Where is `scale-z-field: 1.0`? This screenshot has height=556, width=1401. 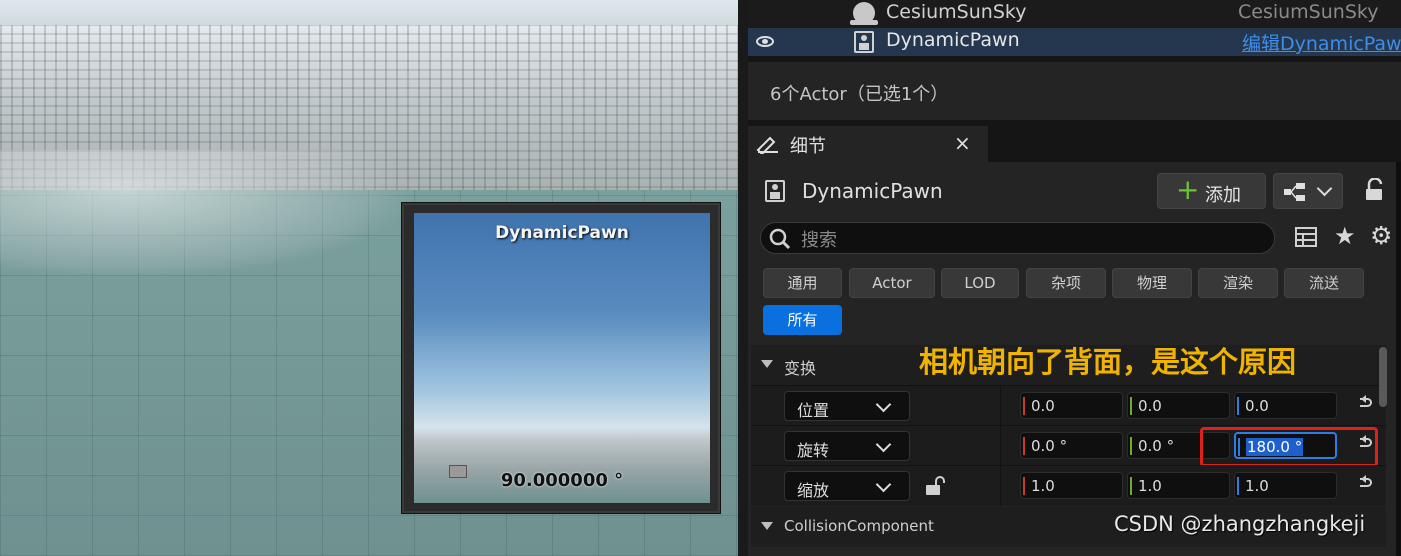
scale-z-field: 1.0 is located at coordinates (1285, 485).